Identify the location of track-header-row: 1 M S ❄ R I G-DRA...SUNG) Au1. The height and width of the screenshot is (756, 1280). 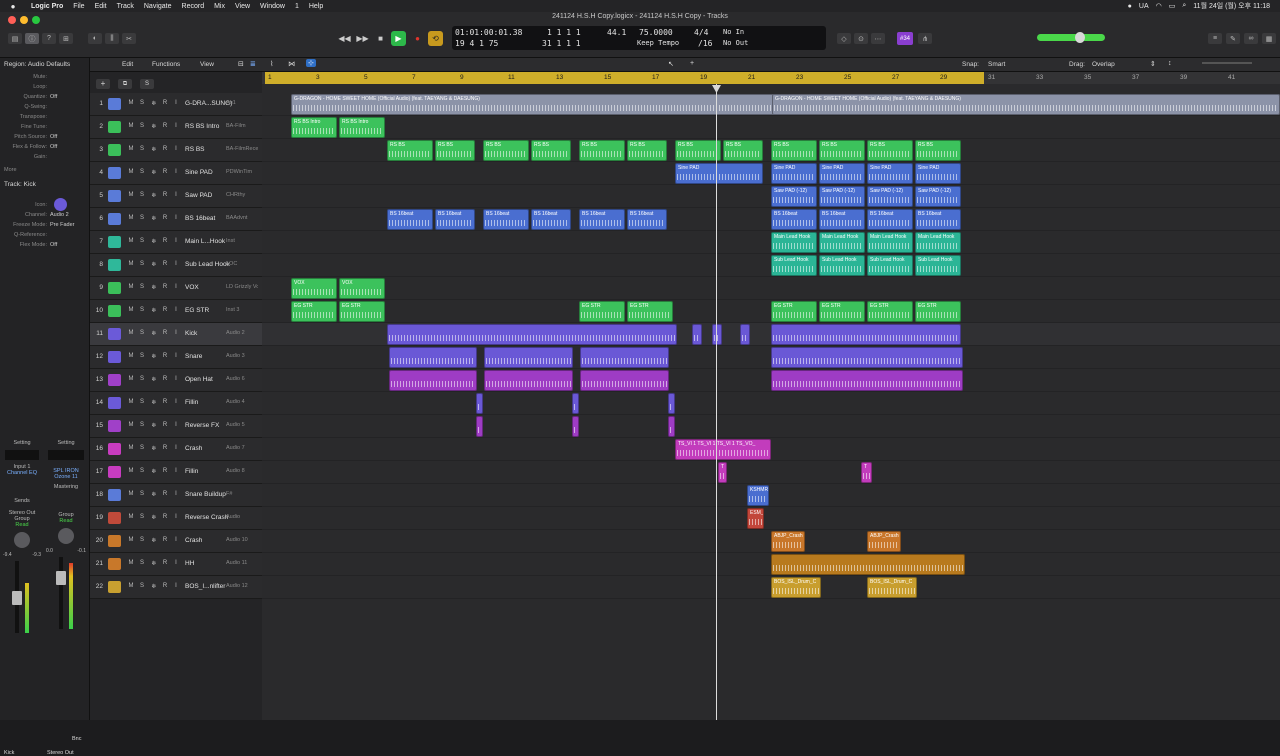
(176, 104).